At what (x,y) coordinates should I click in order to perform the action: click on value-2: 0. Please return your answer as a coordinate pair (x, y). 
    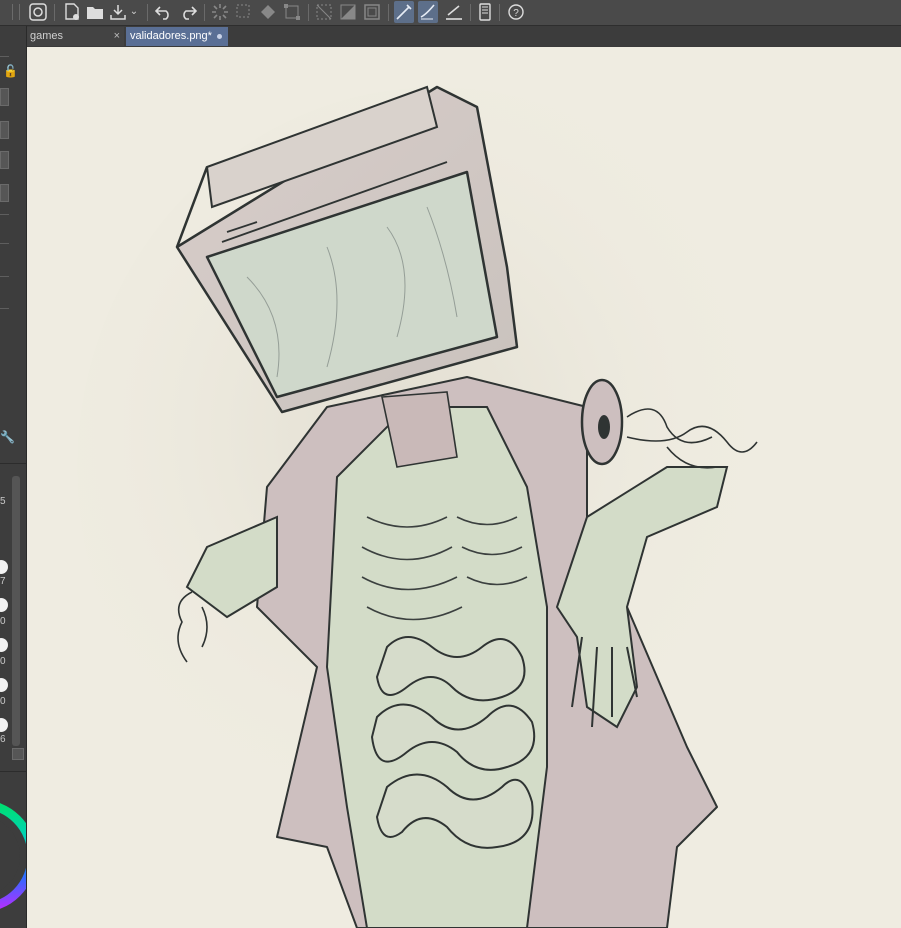
    Looking at the image, I should click on (3, 621).